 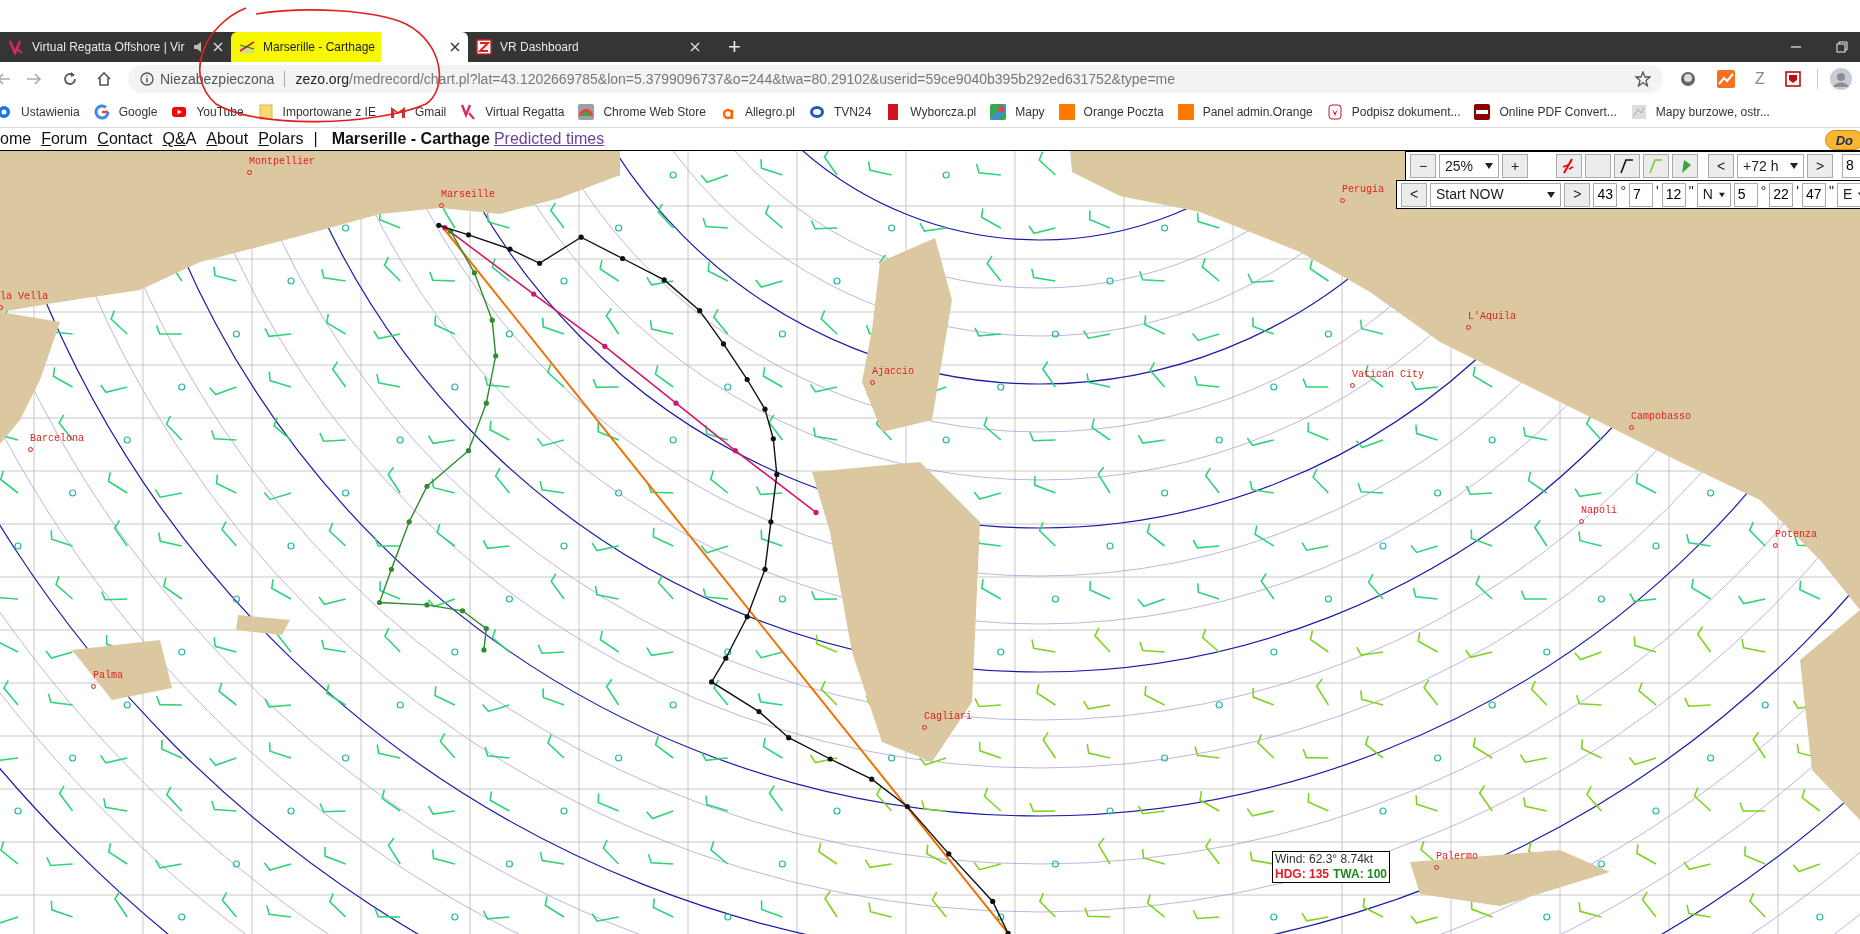 What do you see at coordinates (1661, 417) in the screenshot?
I see `city-label: Campobasso` at bounding box center [1661, 417].